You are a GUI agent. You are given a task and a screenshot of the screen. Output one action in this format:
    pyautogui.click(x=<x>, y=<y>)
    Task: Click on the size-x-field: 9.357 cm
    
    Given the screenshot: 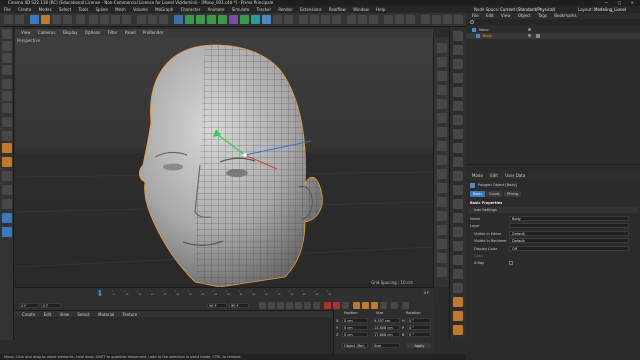 What is the action you would take?
    pyautogui.click(x=386, y=320)
    